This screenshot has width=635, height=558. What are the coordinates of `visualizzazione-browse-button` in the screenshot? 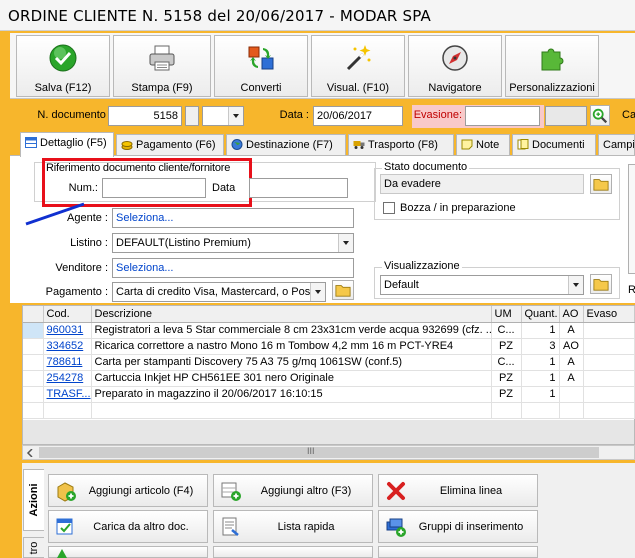 It's located at (601, 284).